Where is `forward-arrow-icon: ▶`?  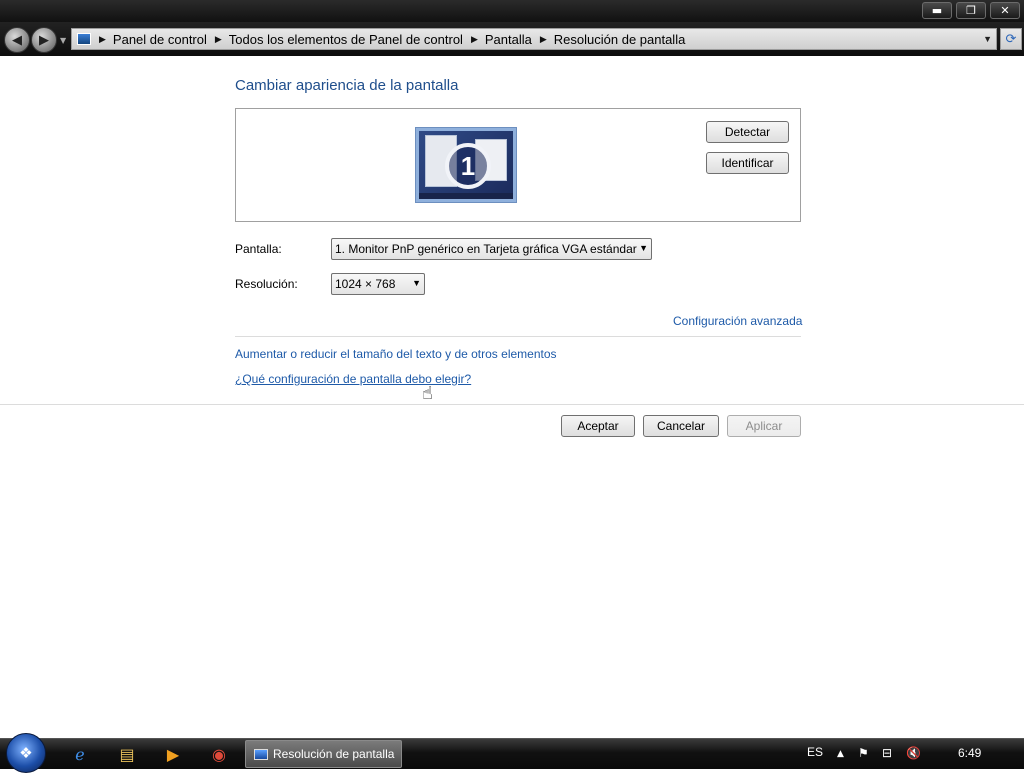 forward-arrow-icon: ▶ is located at coordinates (44, 40).